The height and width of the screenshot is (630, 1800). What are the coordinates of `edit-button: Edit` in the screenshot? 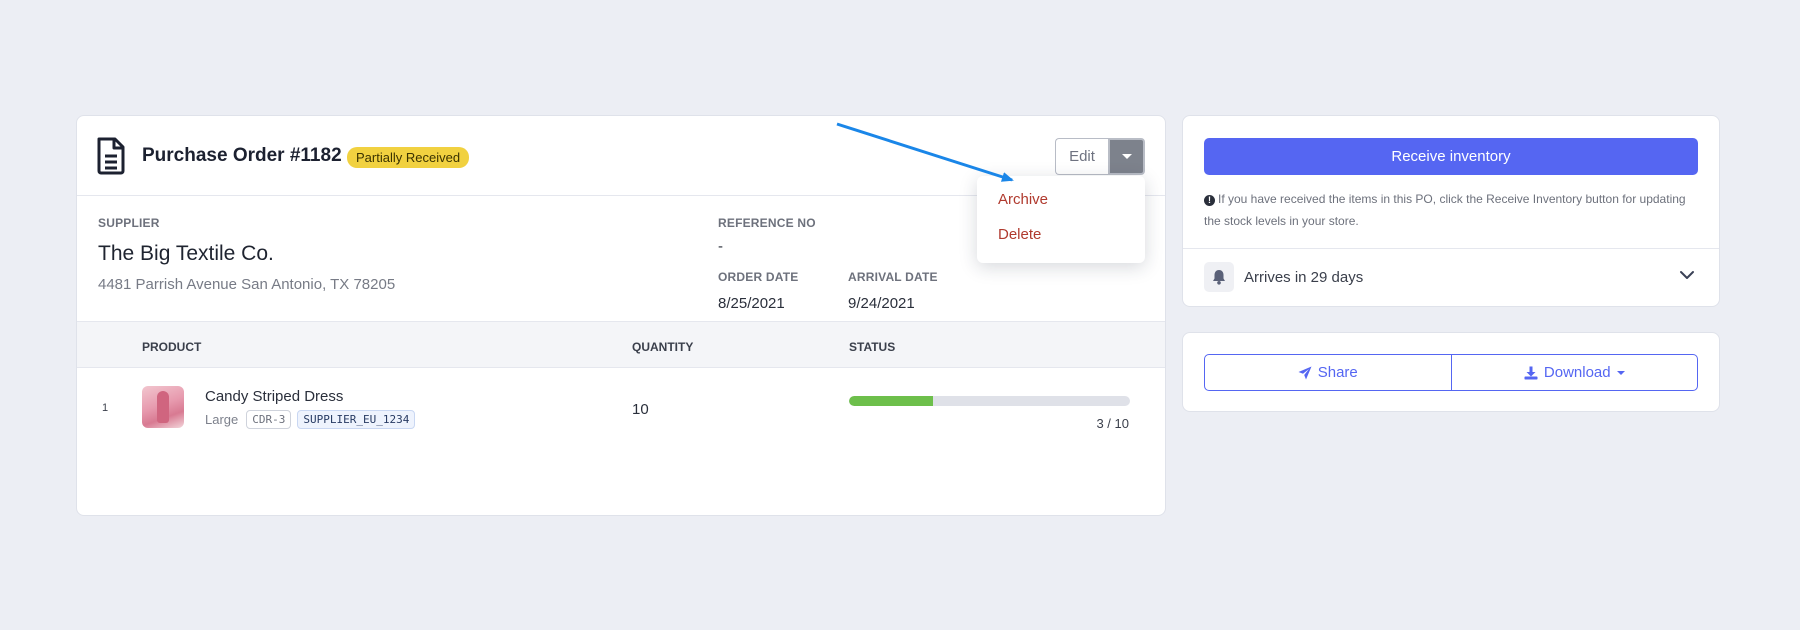 It's located at (1081, 156).